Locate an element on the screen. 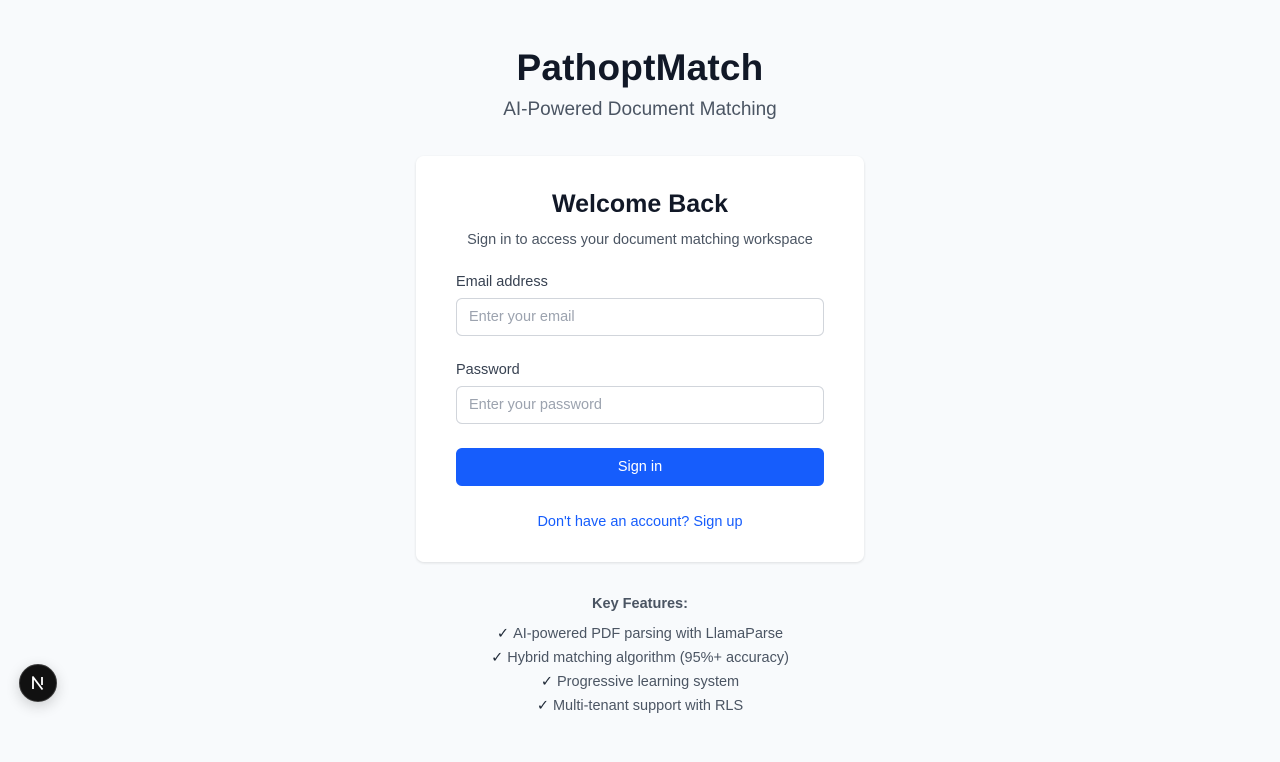  feature-item: ✓ Multi-tenant support with RLS is located at coordinates (640, 706).